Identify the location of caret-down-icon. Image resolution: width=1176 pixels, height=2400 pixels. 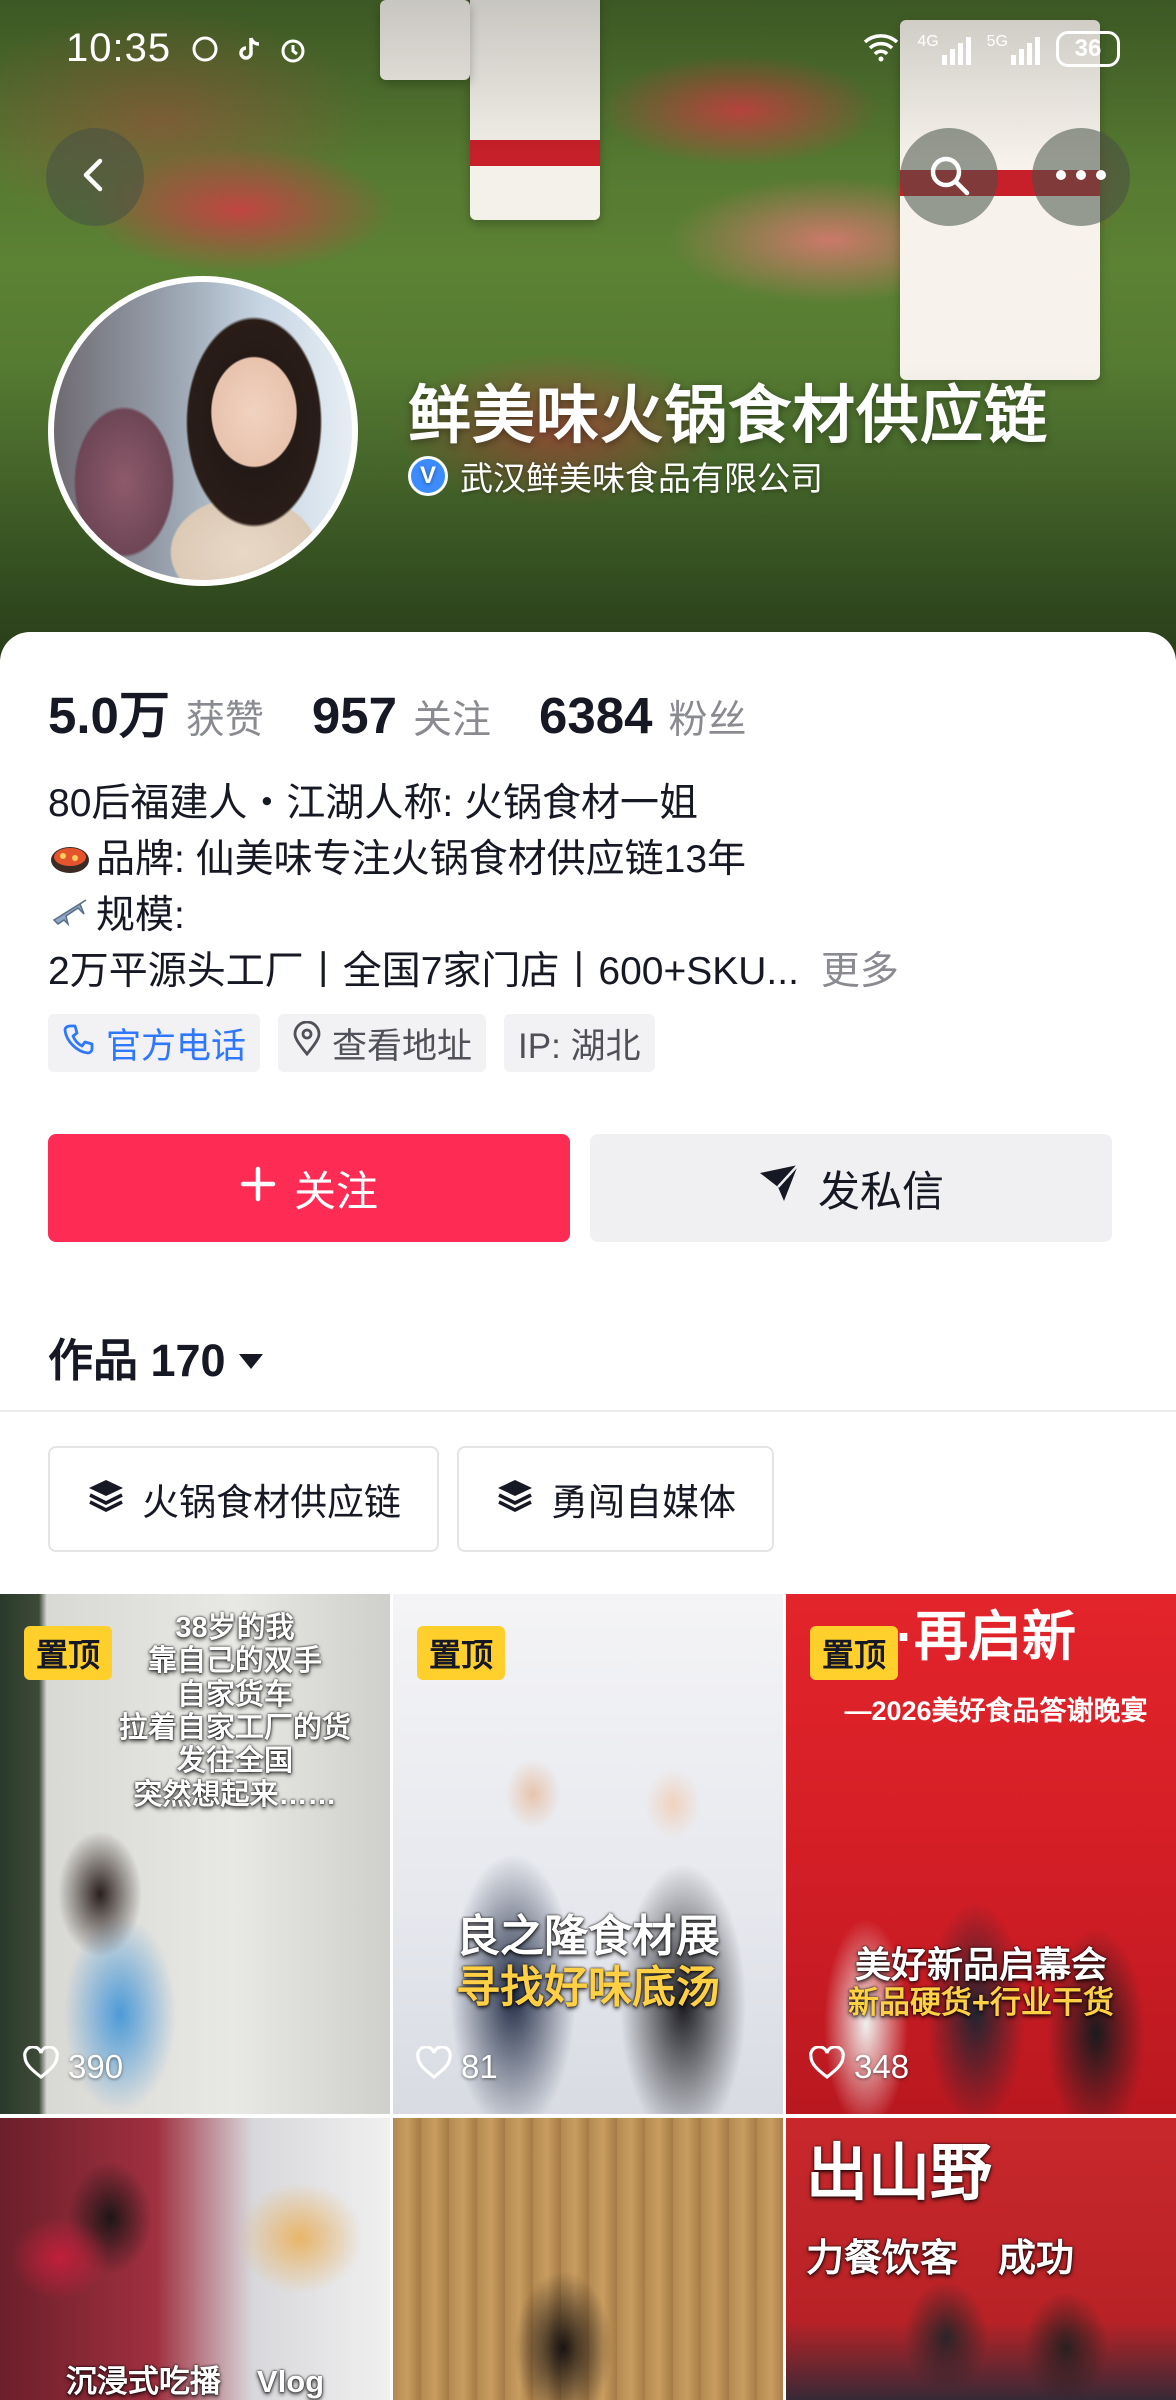
(251, 1357).